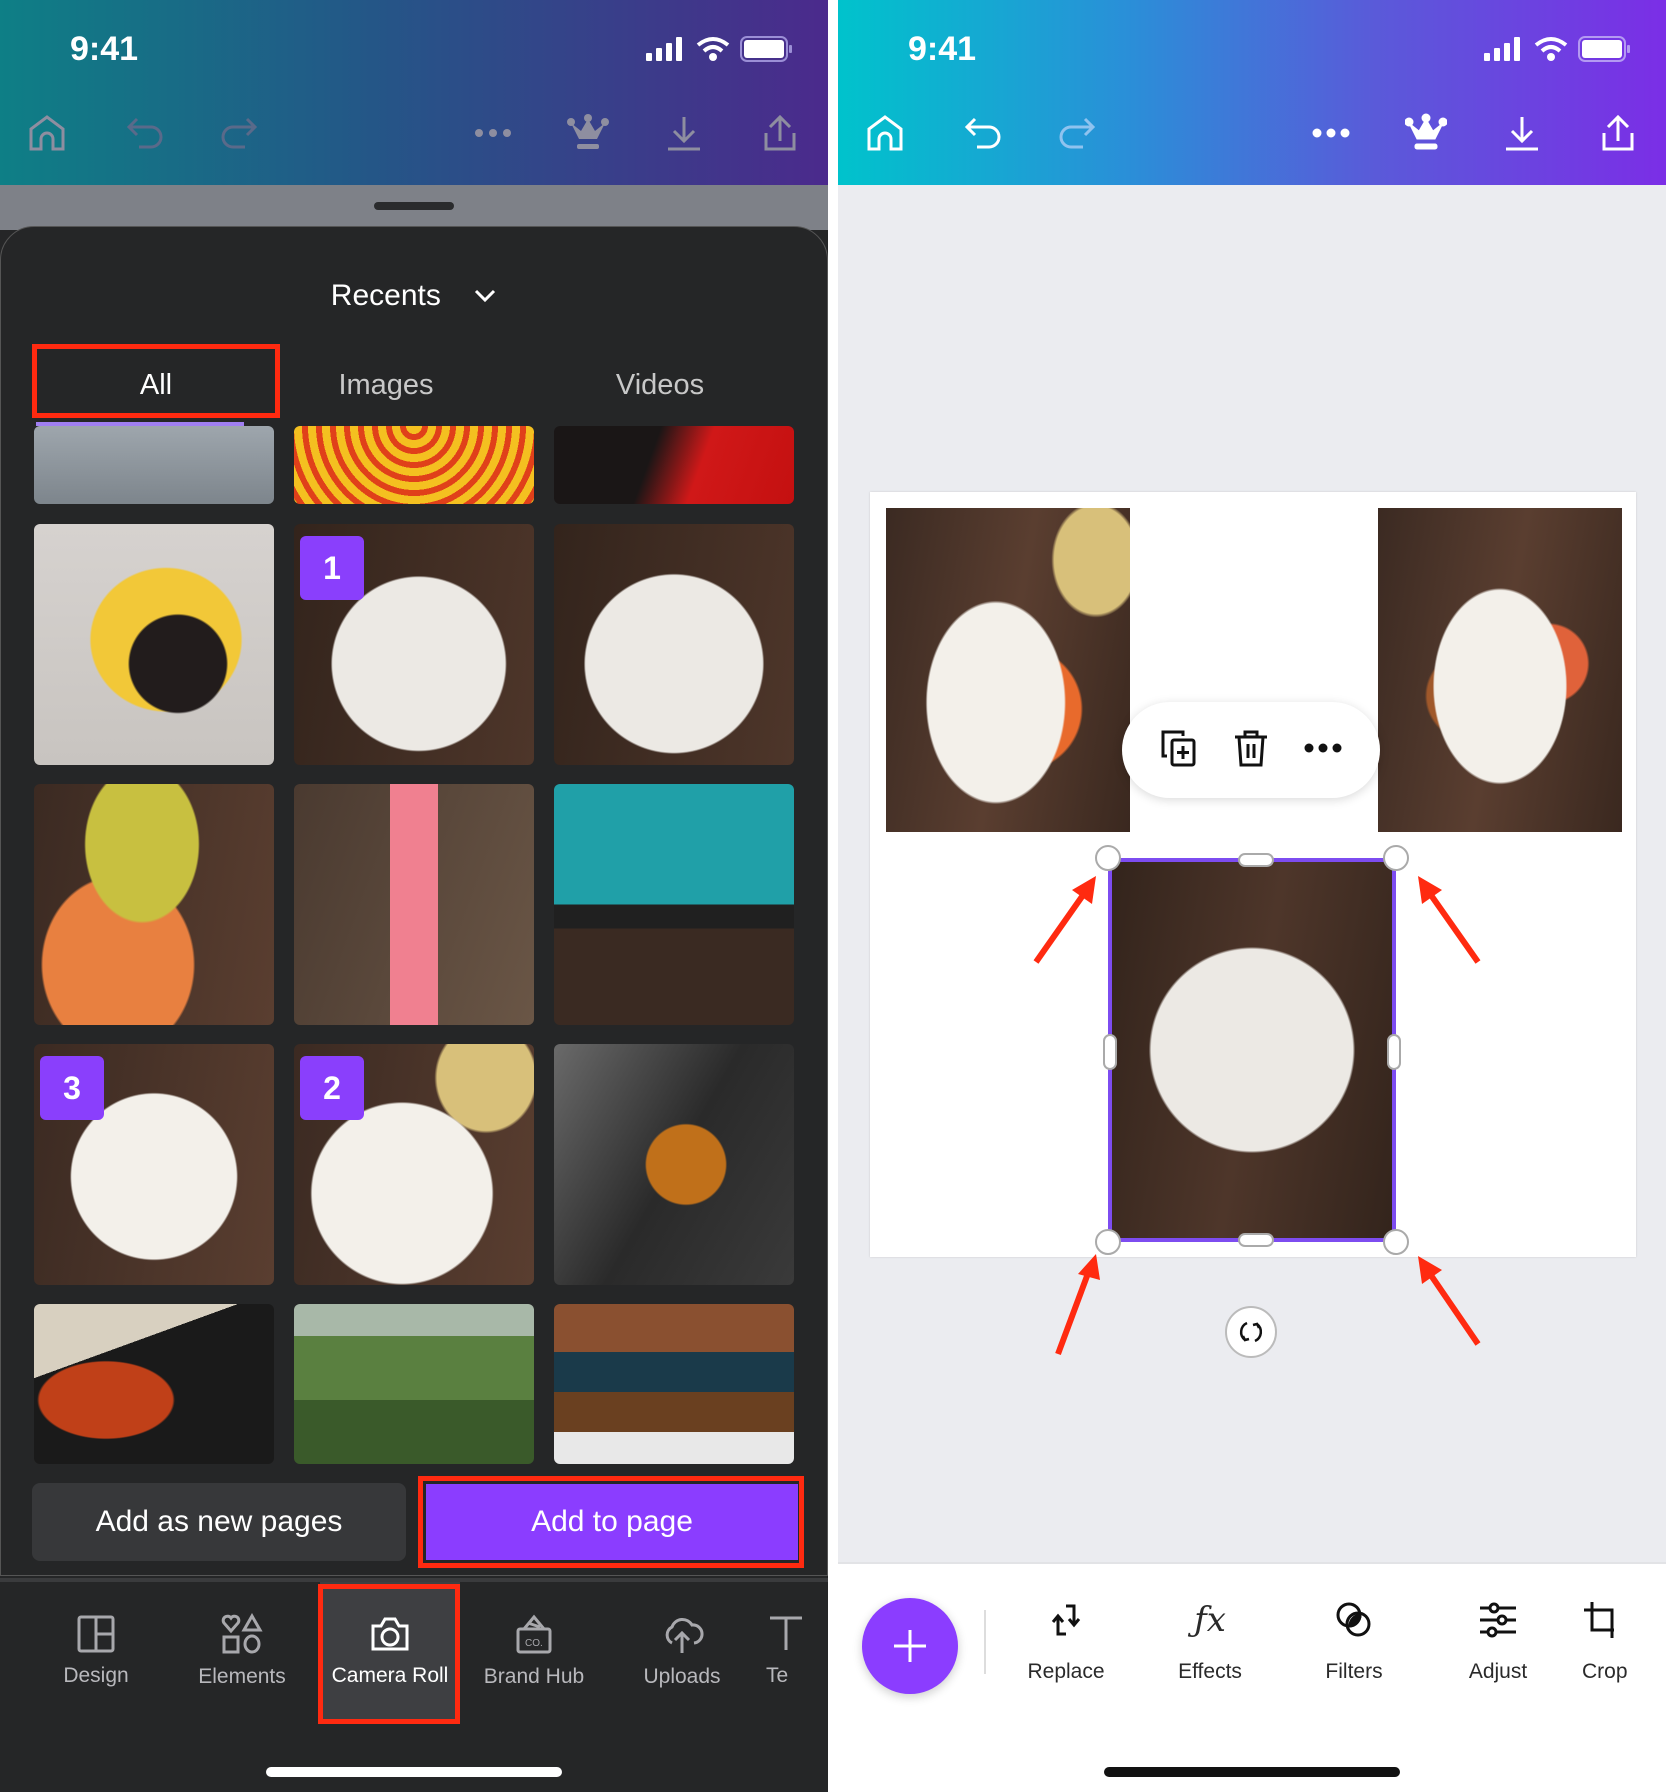 Image resolution: width=1666 pixels, height=1792 pixels. What do you see at coordinates (389, 1654) in the screenshot?
I see `highlight-box-camera-roll` at bounding box center [389, 1654].